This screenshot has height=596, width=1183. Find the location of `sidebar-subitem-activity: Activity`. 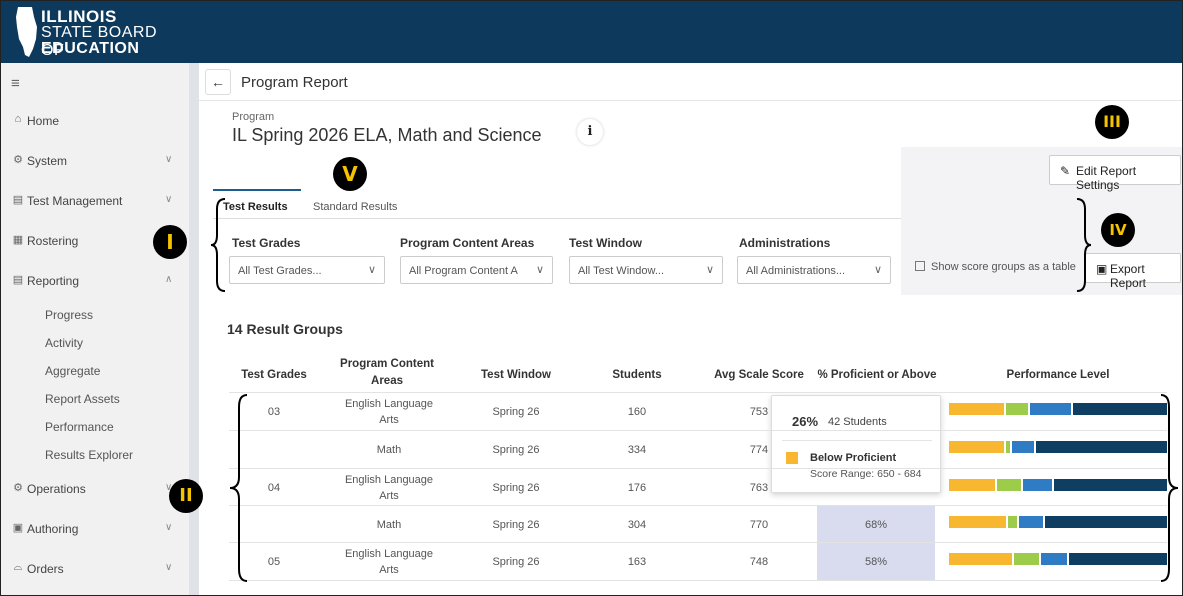

sidebar-subitem-activity: Activity is located at coordinates (64, 343).